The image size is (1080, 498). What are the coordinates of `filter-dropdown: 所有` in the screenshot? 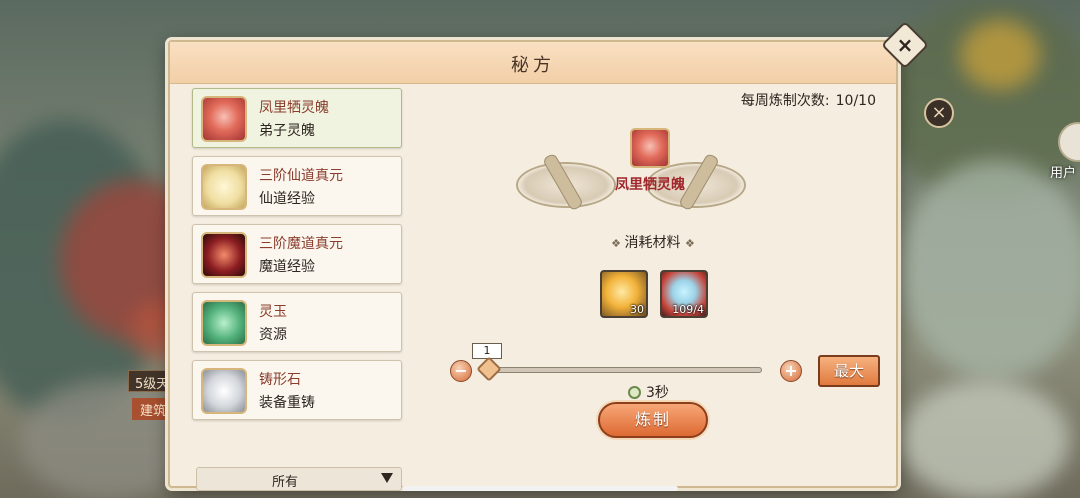 It's located at (299, 479).